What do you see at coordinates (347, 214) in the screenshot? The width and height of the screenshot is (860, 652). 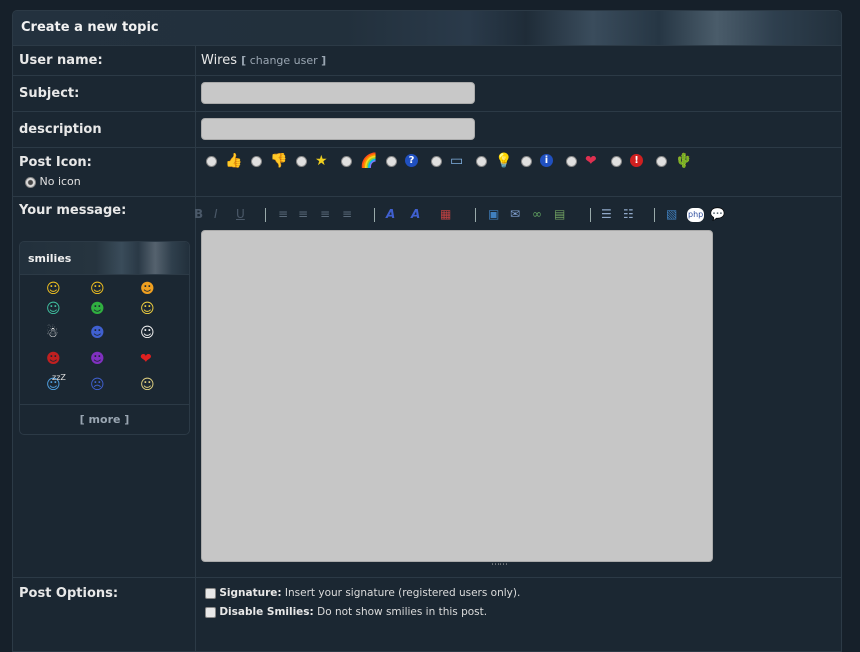 I see `justify-icon: ≡` at bounding box center [347, 214].